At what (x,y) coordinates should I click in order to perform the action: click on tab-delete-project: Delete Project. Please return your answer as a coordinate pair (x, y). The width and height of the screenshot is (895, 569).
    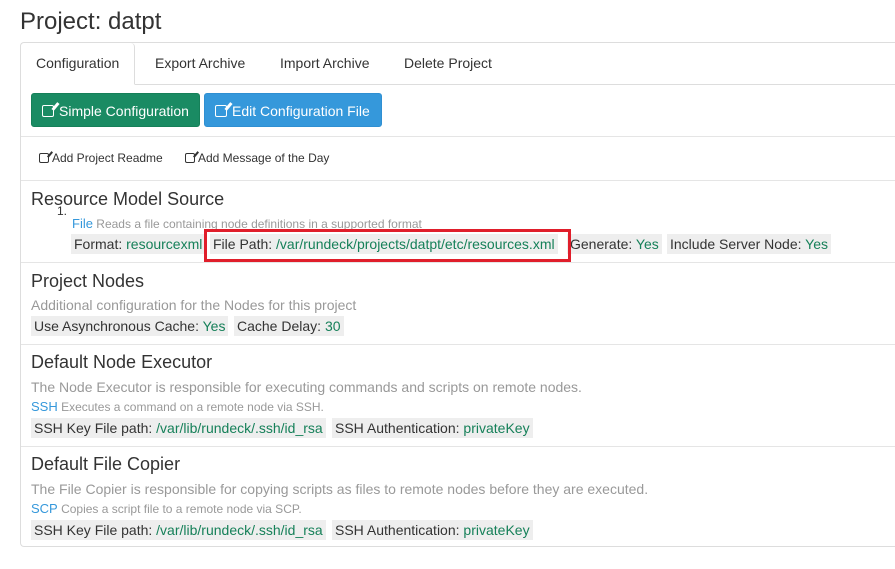
    Looking at the image, I should click on (448, 63).